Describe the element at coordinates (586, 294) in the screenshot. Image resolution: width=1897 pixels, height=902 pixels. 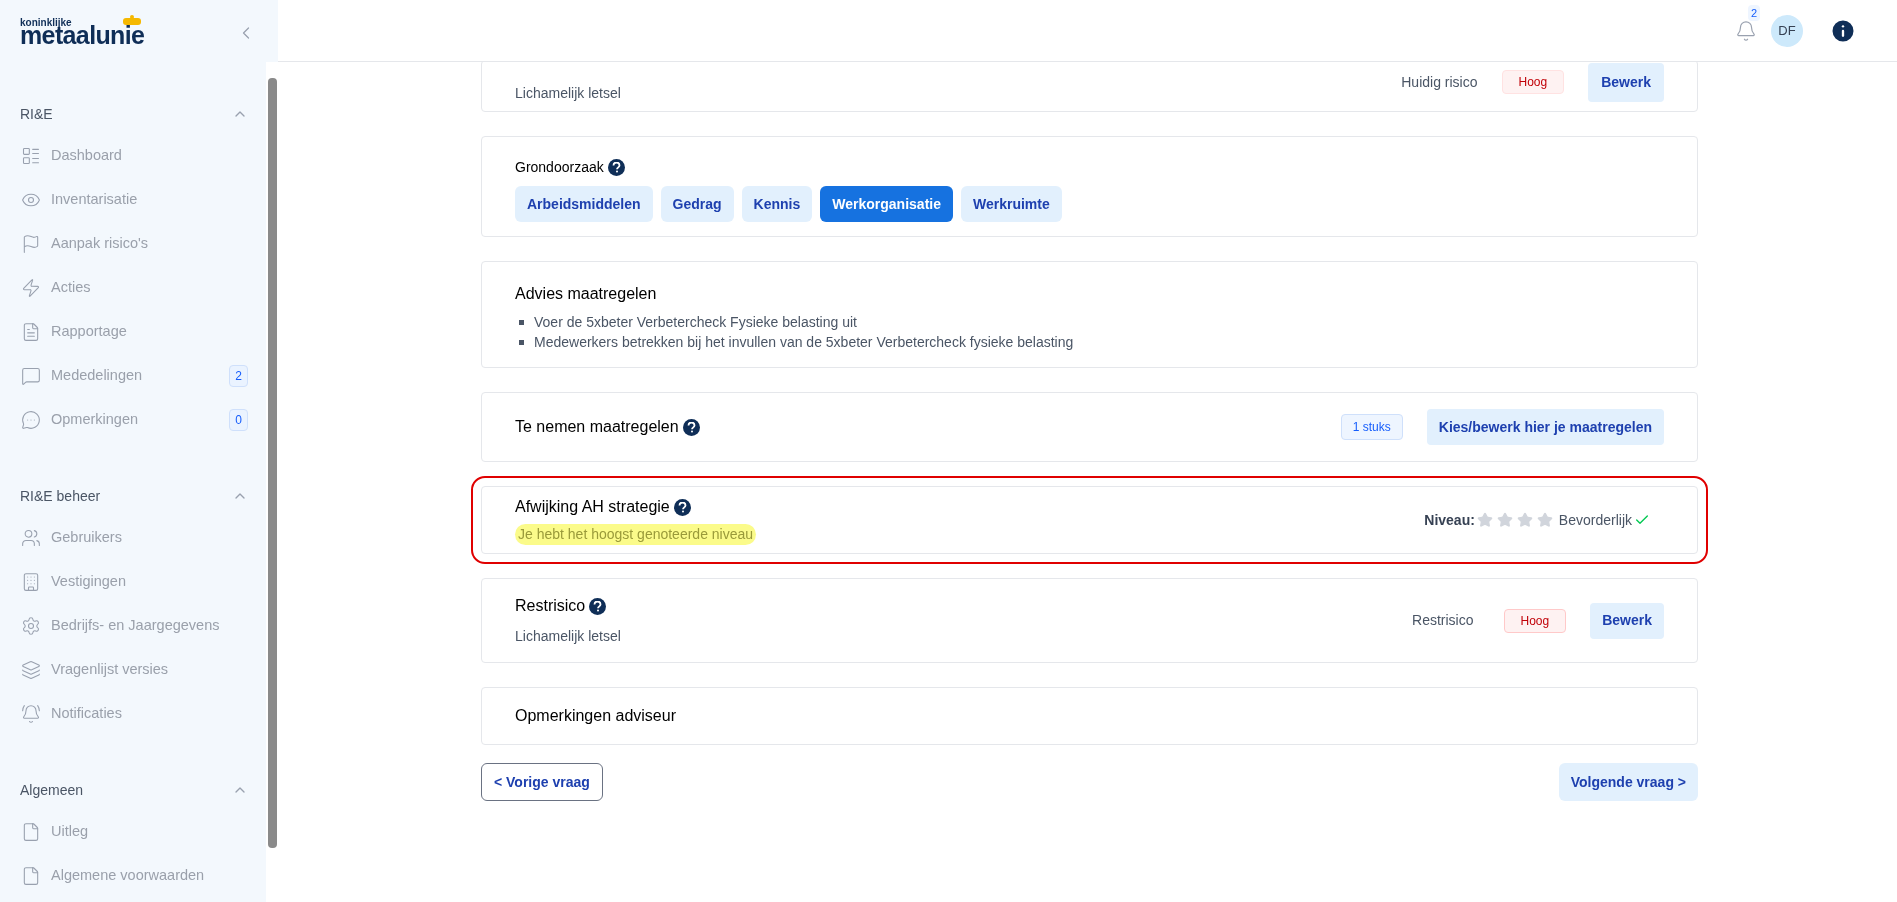
I see `card-title: Advies maatregelen` at that location.